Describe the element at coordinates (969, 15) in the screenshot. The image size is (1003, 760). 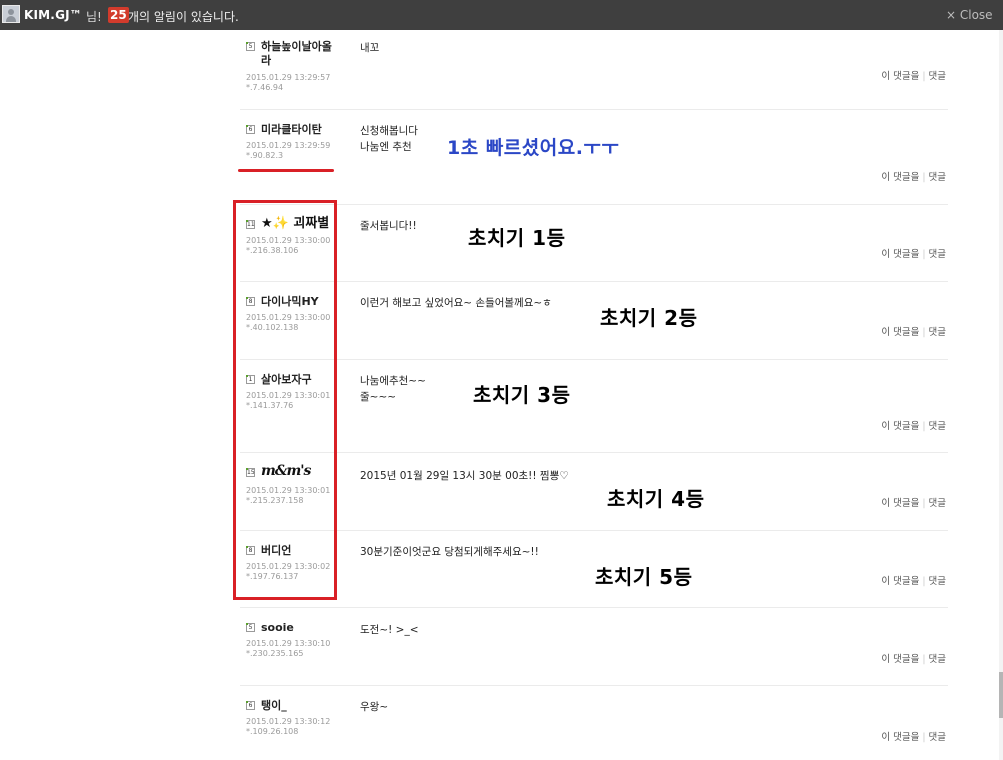
I see `close-button: × Close` at that location.